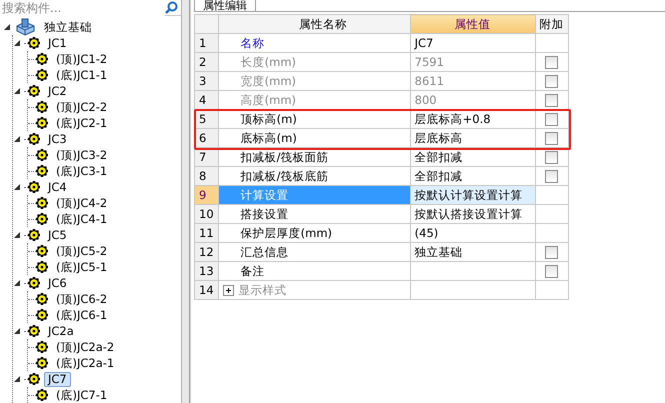  Describe the element at coordinates (82, 251) in the screenshot. I see `tree-item: (顶)JC5-2` at that location.